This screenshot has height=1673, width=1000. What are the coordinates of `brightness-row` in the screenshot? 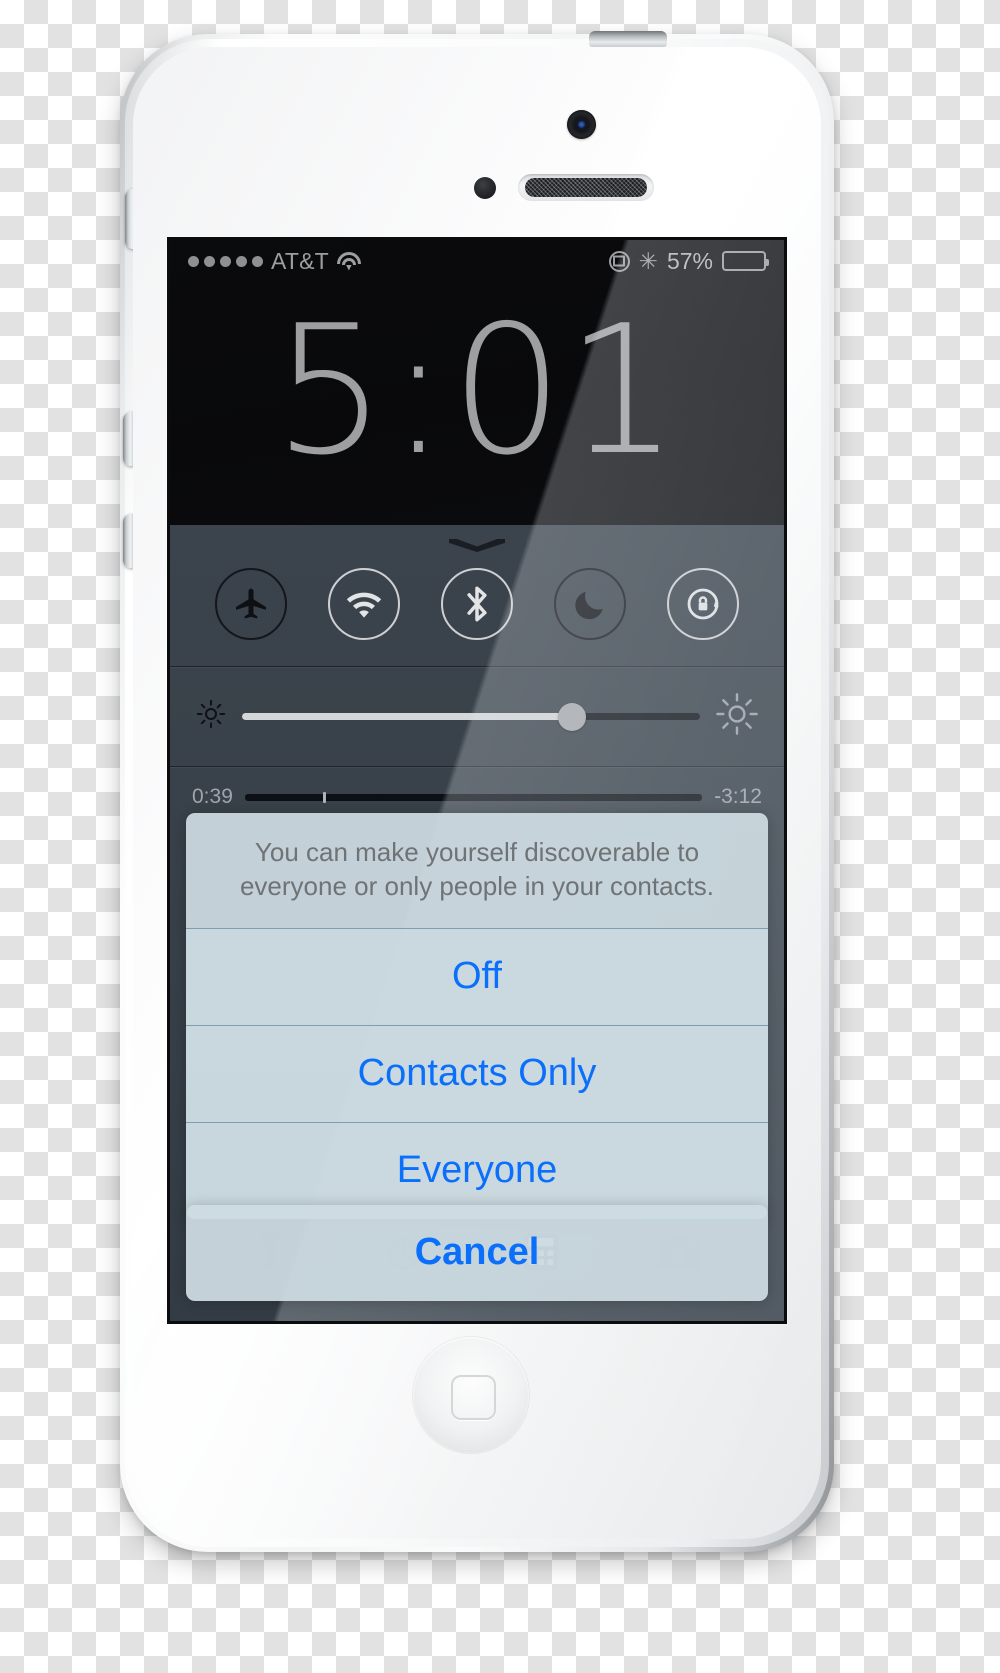 It's located at (477, 716).